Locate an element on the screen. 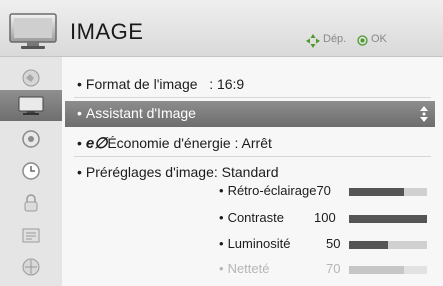  setting-backlight: • Rétro-éclairage70 is located at coordinates (275, 190).